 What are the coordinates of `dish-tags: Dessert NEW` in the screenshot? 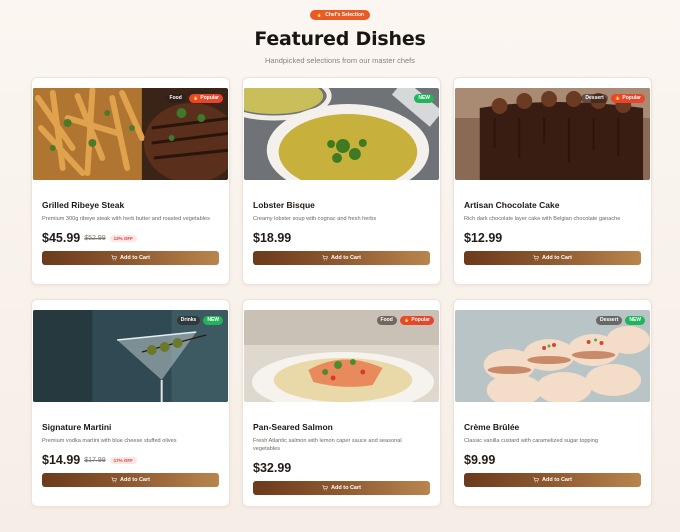 It's located at (620, 320).